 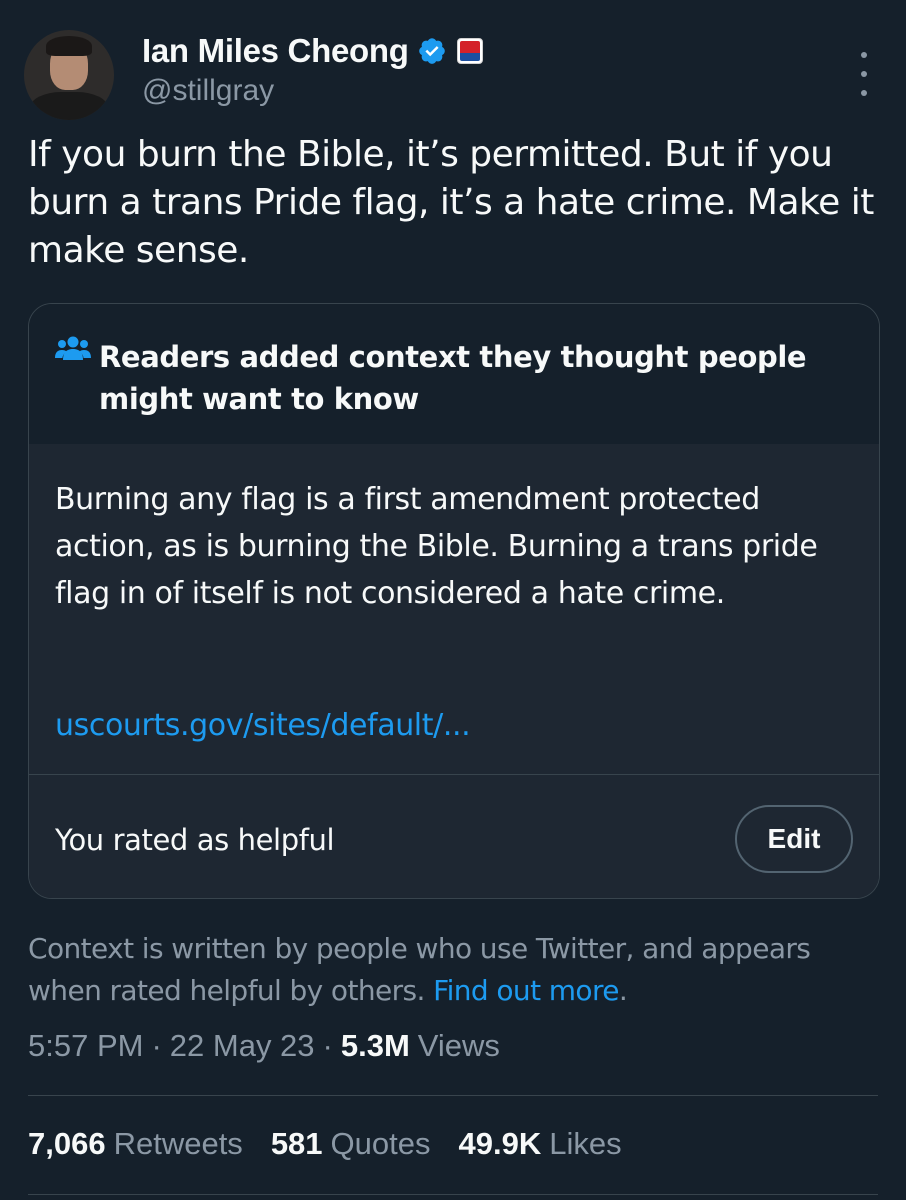 What do you see at coordinates (73, 349) in the screenshot?
I see `people-group-icon` at bounding box center [73, 349].